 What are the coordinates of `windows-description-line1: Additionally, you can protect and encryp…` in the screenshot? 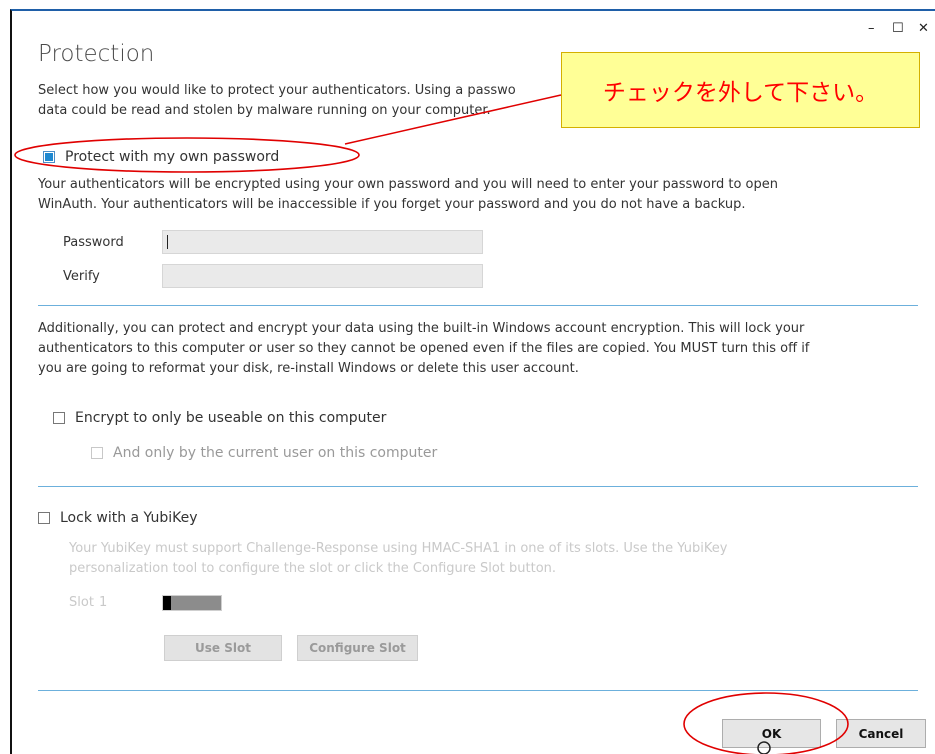 It's located at (421, 328).